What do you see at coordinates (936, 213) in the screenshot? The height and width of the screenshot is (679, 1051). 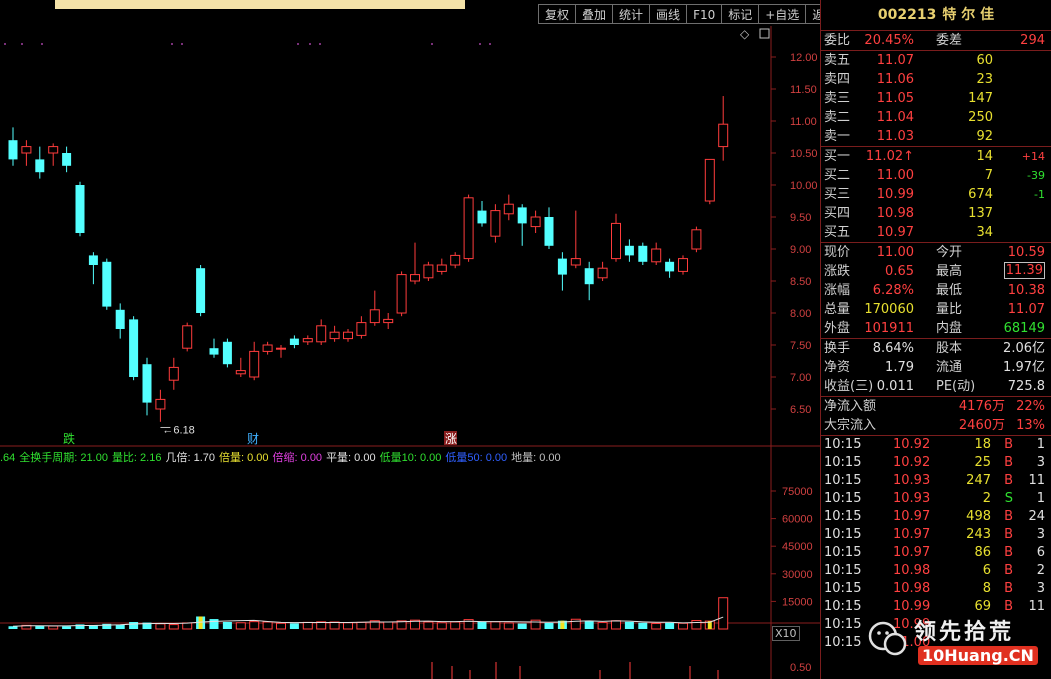 I see `bid-row: 买四 10.98 137` at bounding box center [936, 213].